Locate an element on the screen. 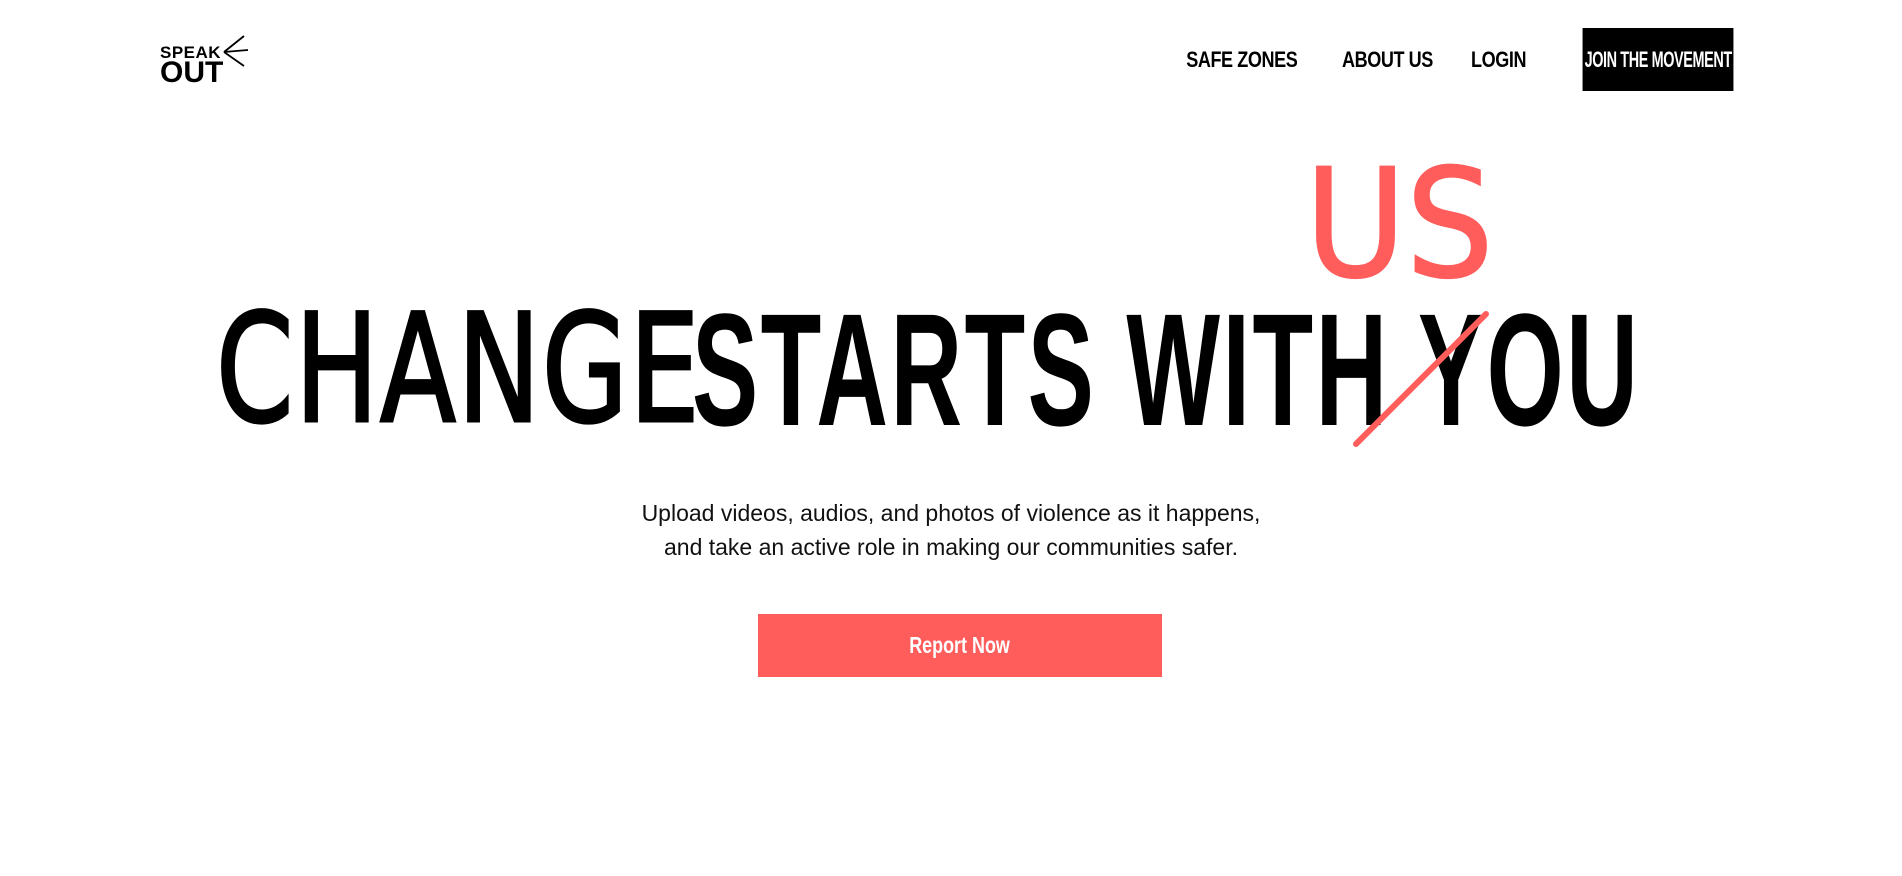 This screenshot has height=876, width=1902. join-the-movement-label: JOIN THE MOVEMENT is located at coordinates (1658, 59).